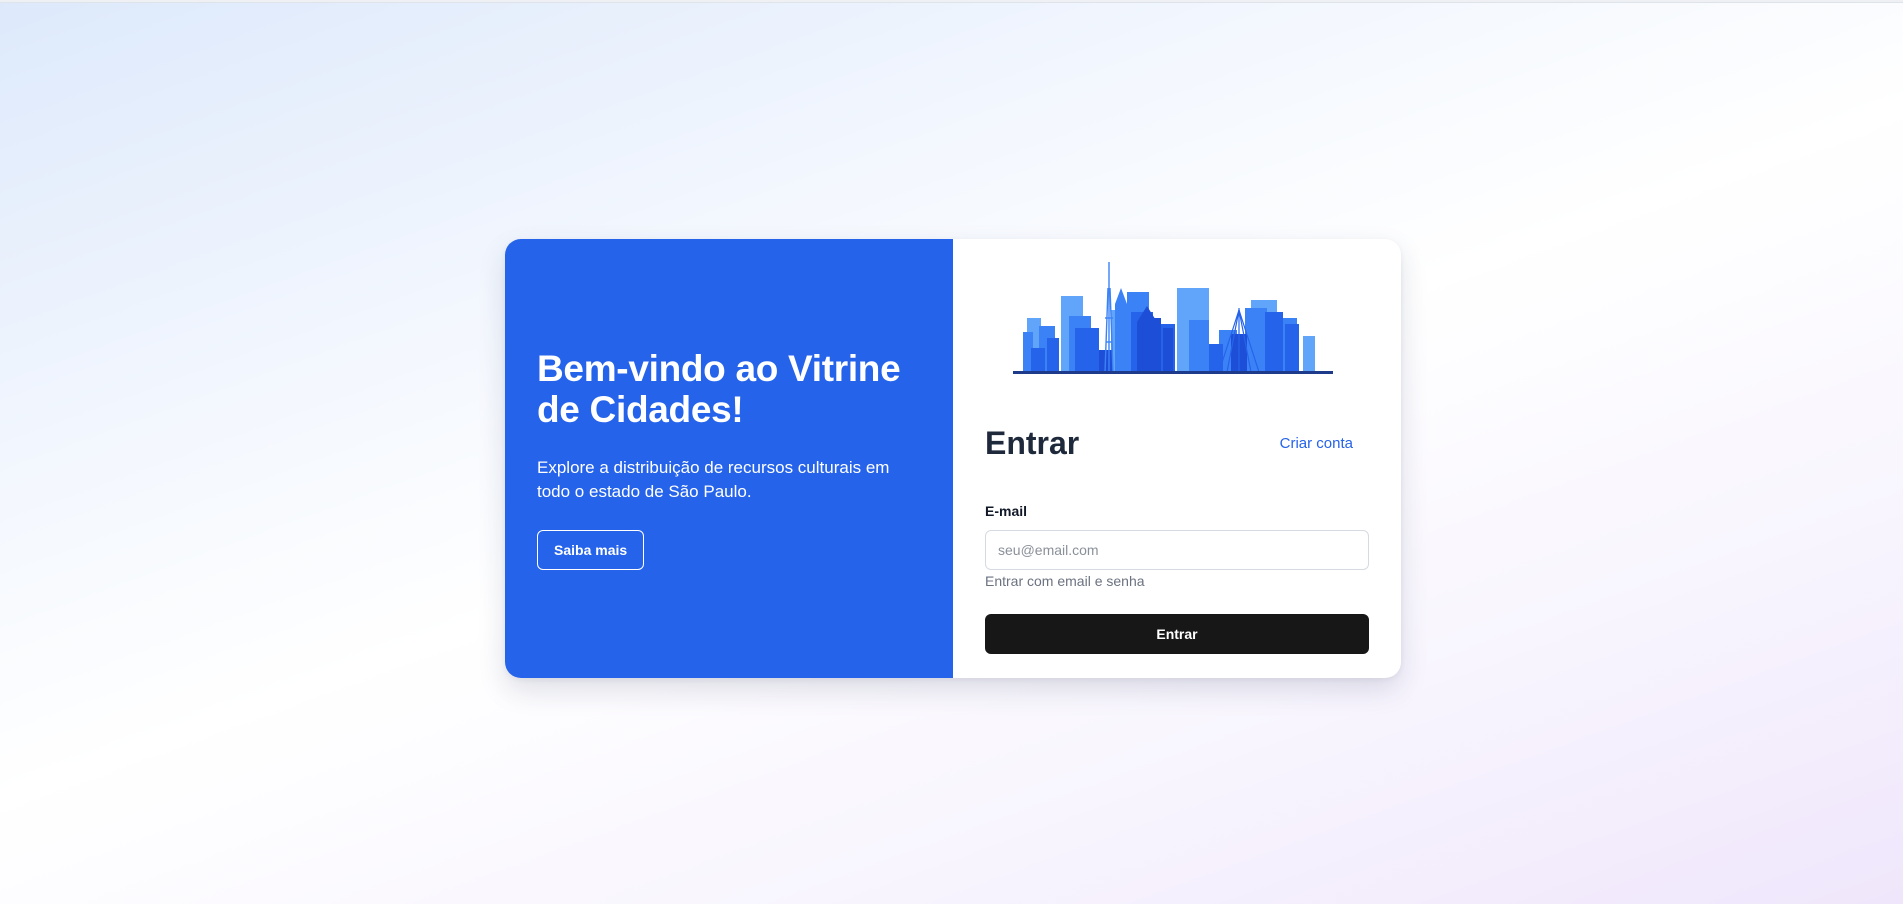 The width and height of the screenshot is (1903, 904). I want to click on create-account-link: Criar conta, so click(1316, 443).